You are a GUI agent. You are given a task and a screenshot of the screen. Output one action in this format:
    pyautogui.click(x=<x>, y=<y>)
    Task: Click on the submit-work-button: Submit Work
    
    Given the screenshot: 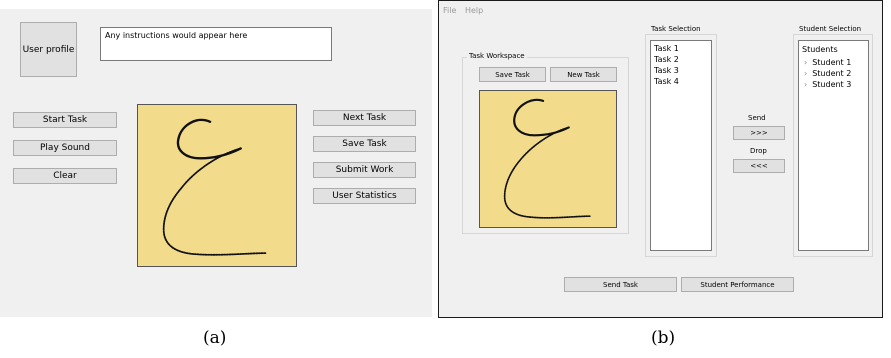 What is the action you would take?
    pyautogui.click(x=364, y=170)
    